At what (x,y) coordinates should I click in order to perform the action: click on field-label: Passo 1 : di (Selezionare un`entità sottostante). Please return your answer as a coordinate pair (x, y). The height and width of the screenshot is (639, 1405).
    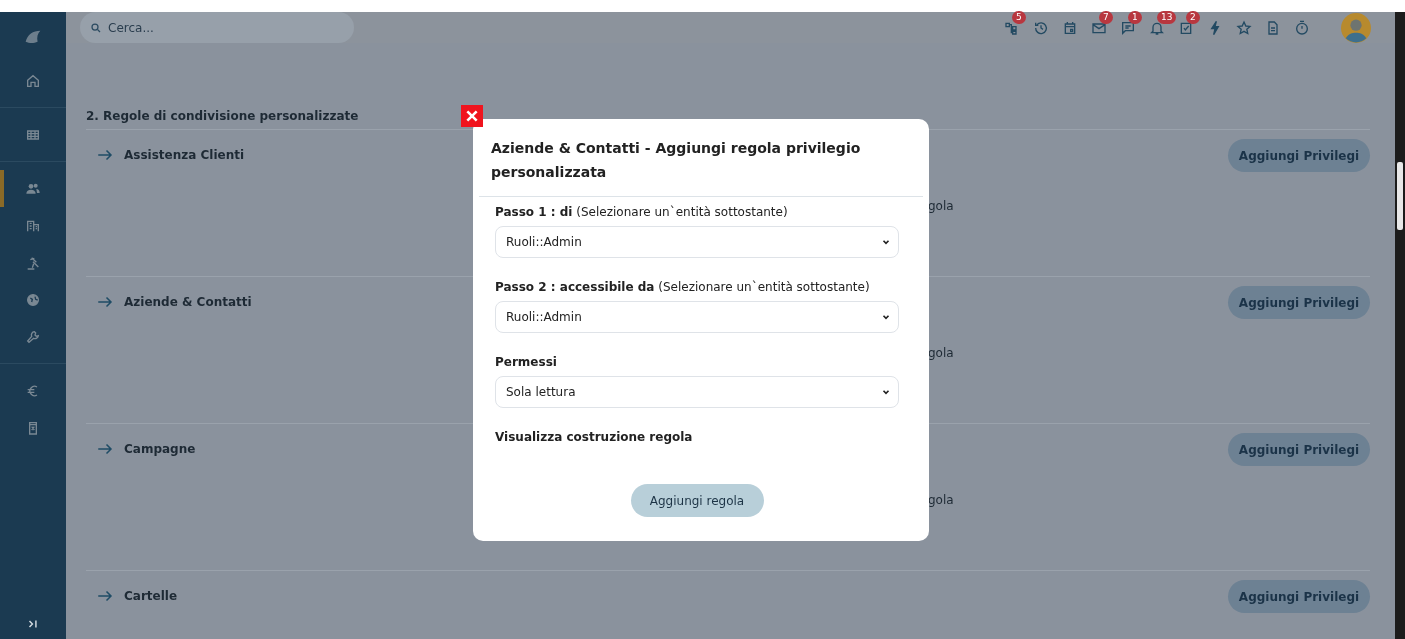
    Looking at the image, I should click on (642, 212).